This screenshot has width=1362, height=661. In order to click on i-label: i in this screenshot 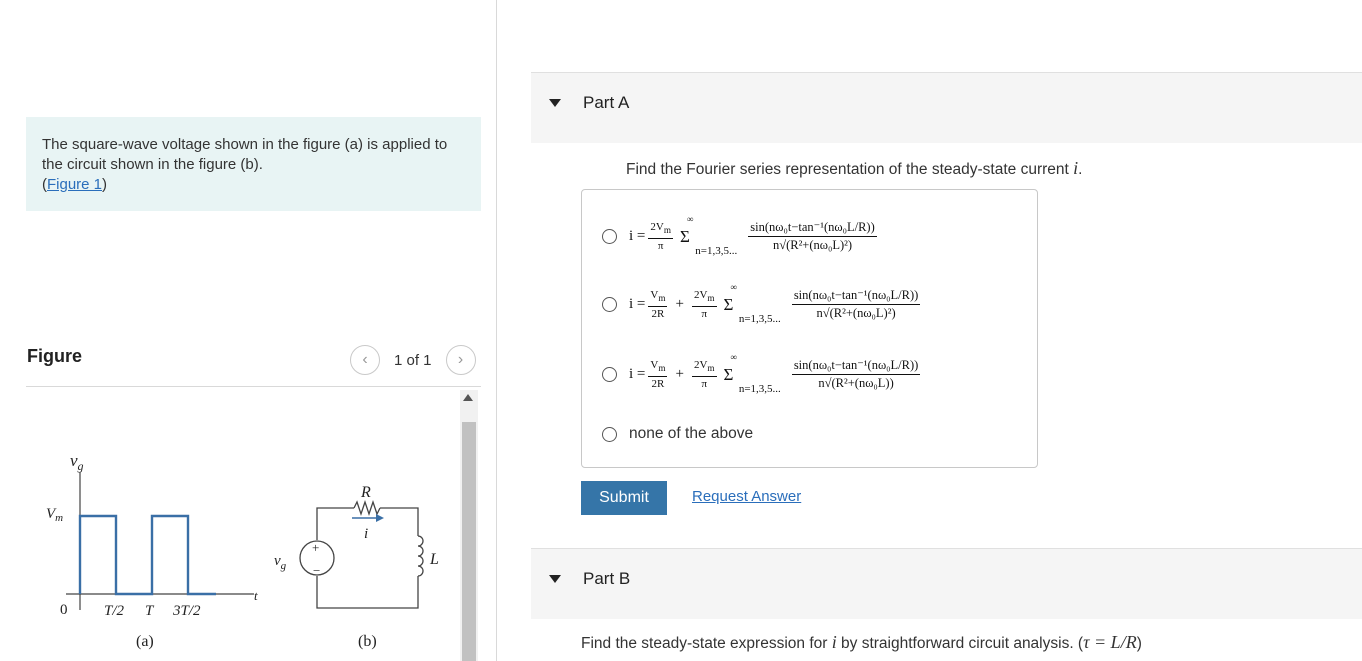, I will do `click(366, 534)`.